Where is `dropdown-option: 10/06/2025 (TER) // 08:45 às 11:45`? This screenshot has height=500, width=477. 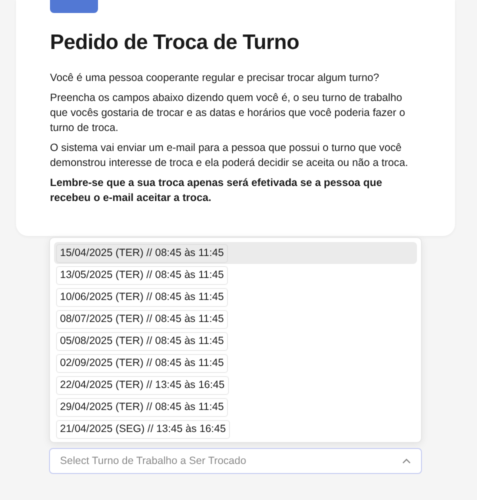
dropdown-option: 10/06/2025 (TER) // 08:45 às 11:45 is located at coordinates (142, 298).